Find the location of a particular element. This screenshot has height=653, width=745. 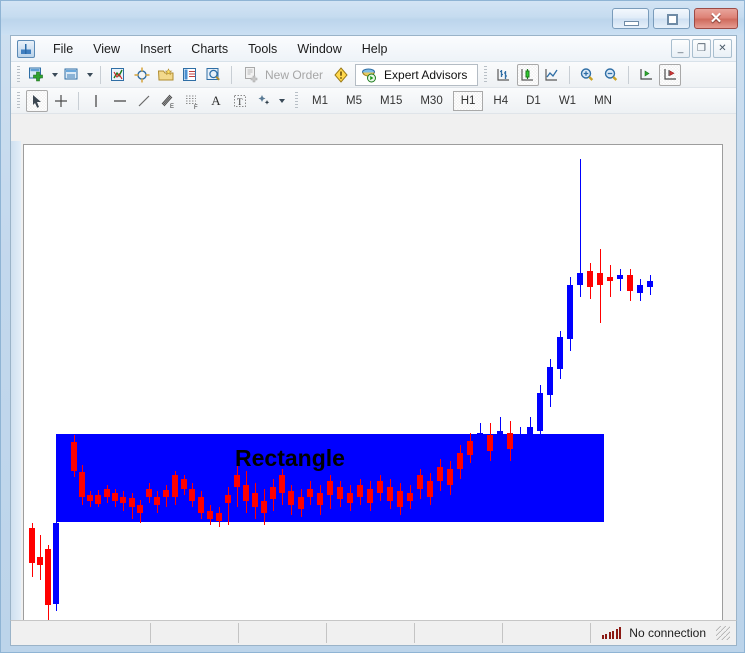

menu-item-tools: Tools is located at coordinates (262, 49).